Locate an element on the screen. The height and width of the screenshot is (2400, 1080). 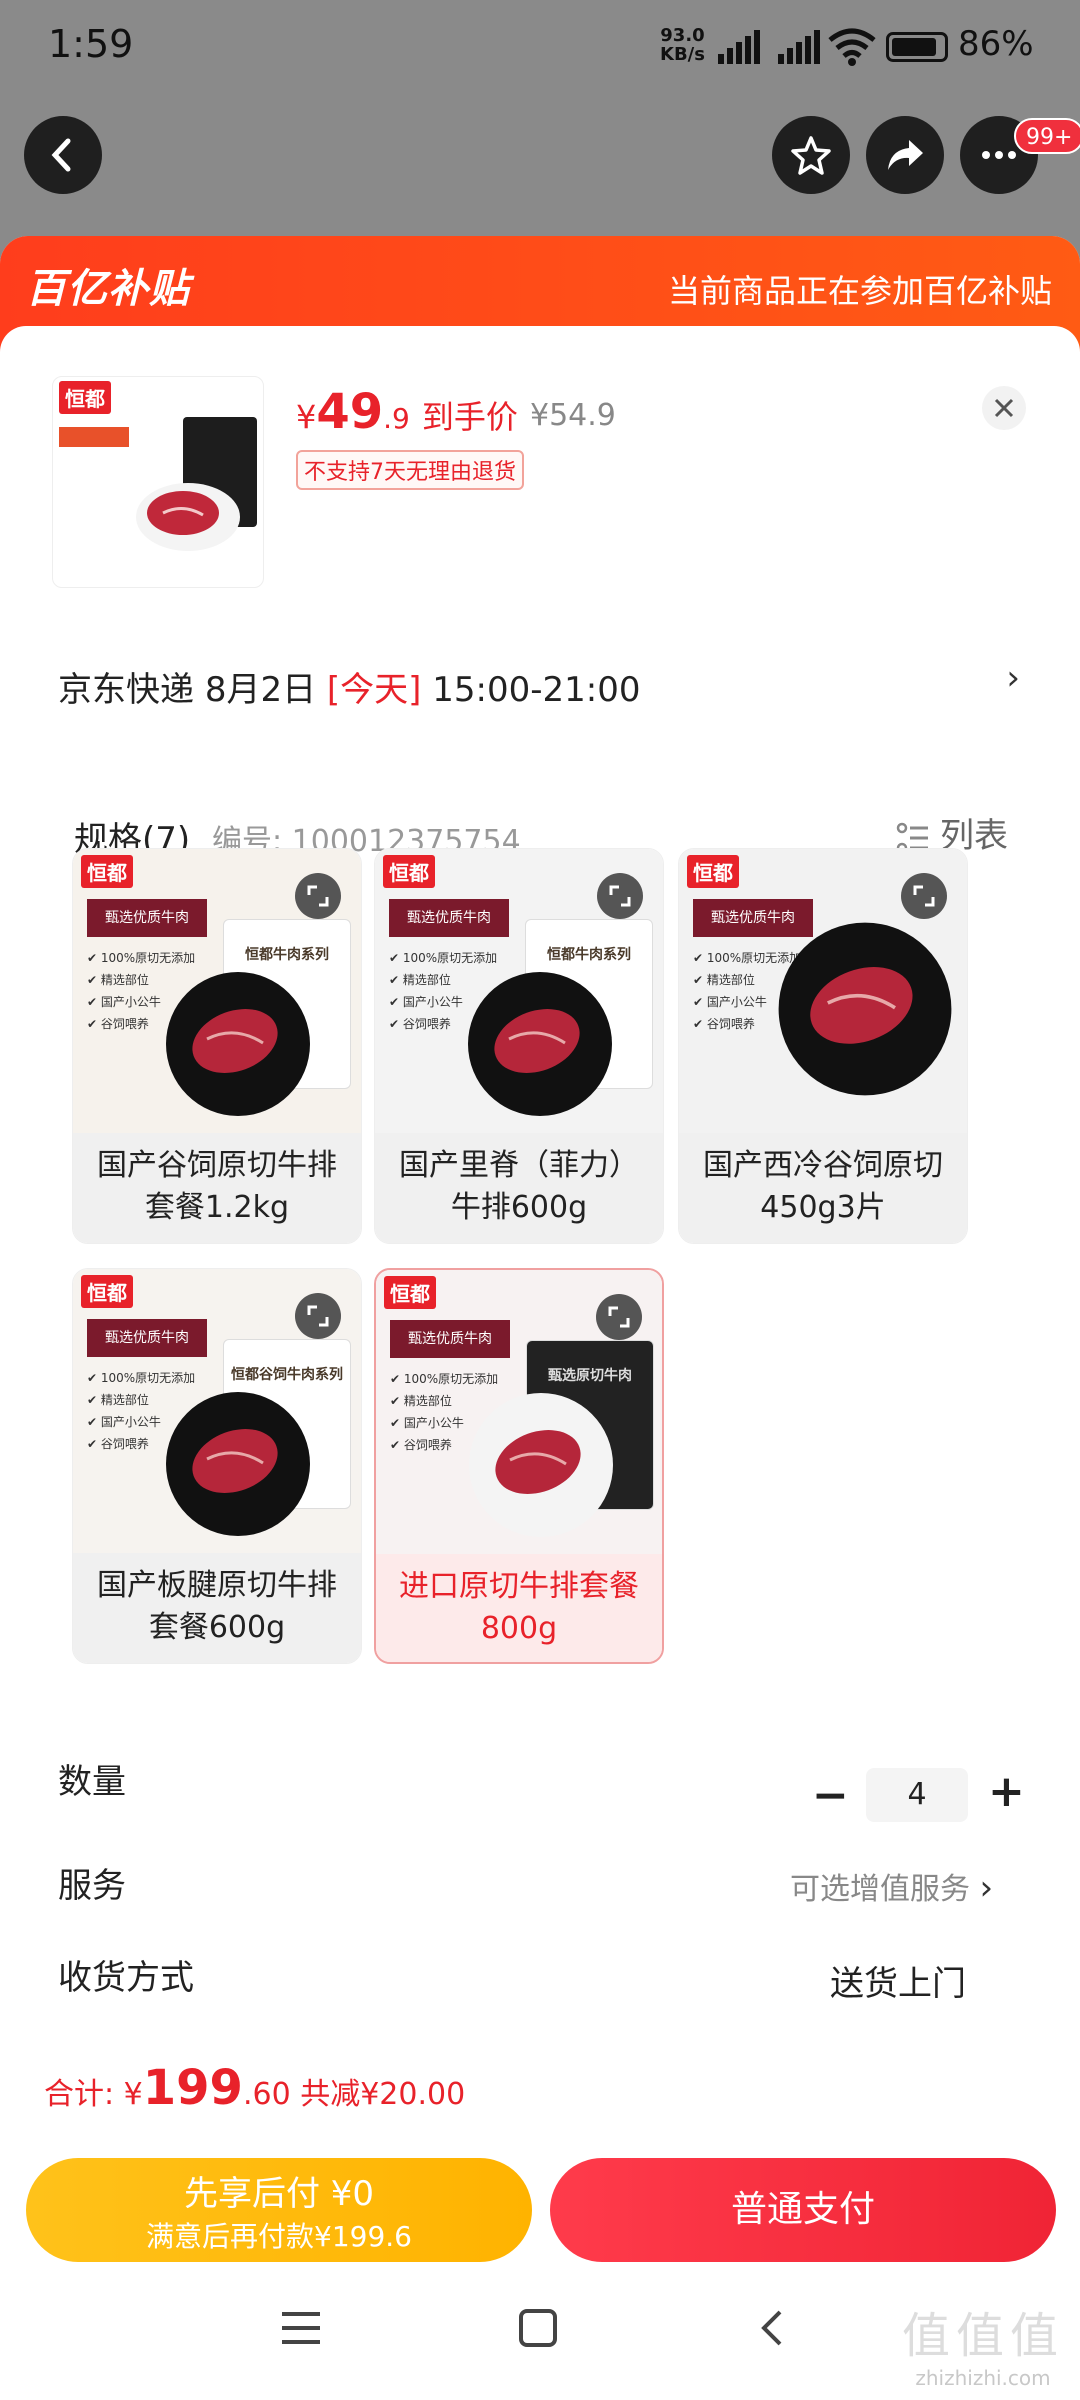
shipping-label: 收货方式 is located at coordinates (126, 1978).